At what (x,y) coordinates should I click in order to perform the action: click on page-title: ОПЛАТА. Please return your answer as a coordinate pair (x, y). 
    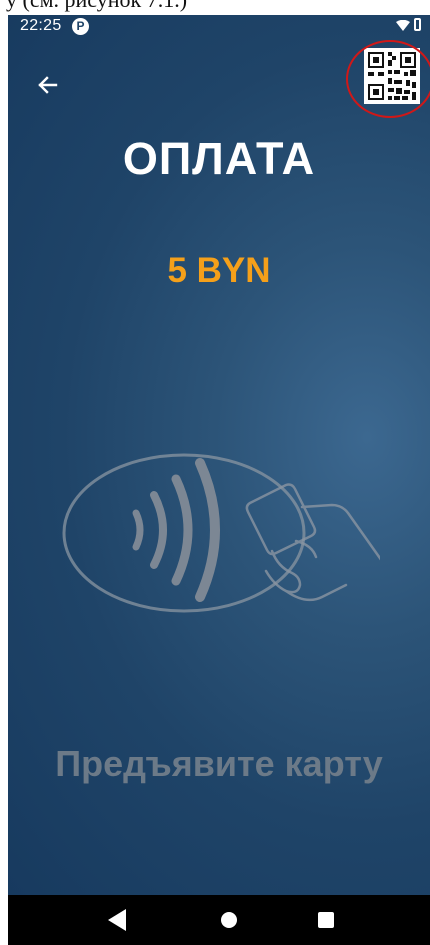
    Looking at the image, I should click on (219, 158).